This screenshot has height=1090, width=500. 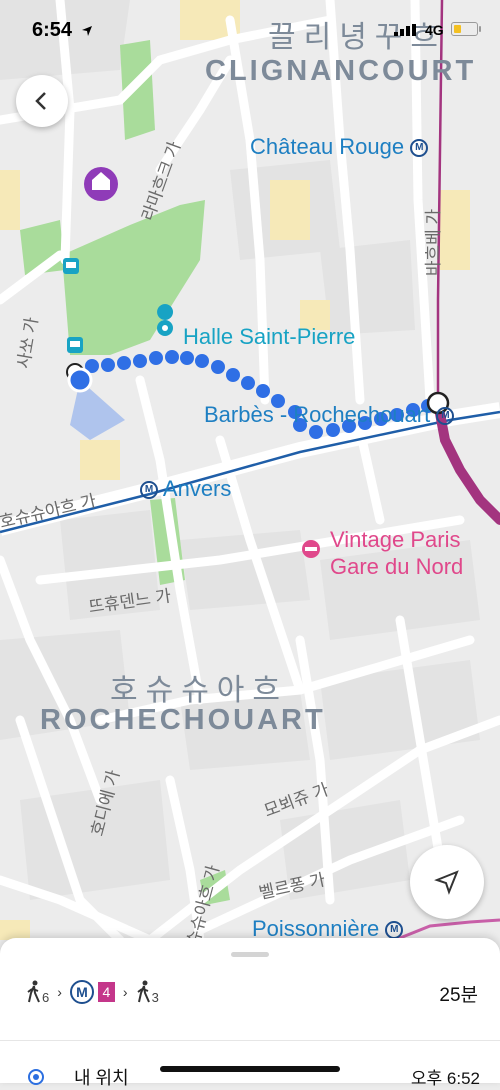 I want to click on location-arrow-icon, so click(x=86, y=30).